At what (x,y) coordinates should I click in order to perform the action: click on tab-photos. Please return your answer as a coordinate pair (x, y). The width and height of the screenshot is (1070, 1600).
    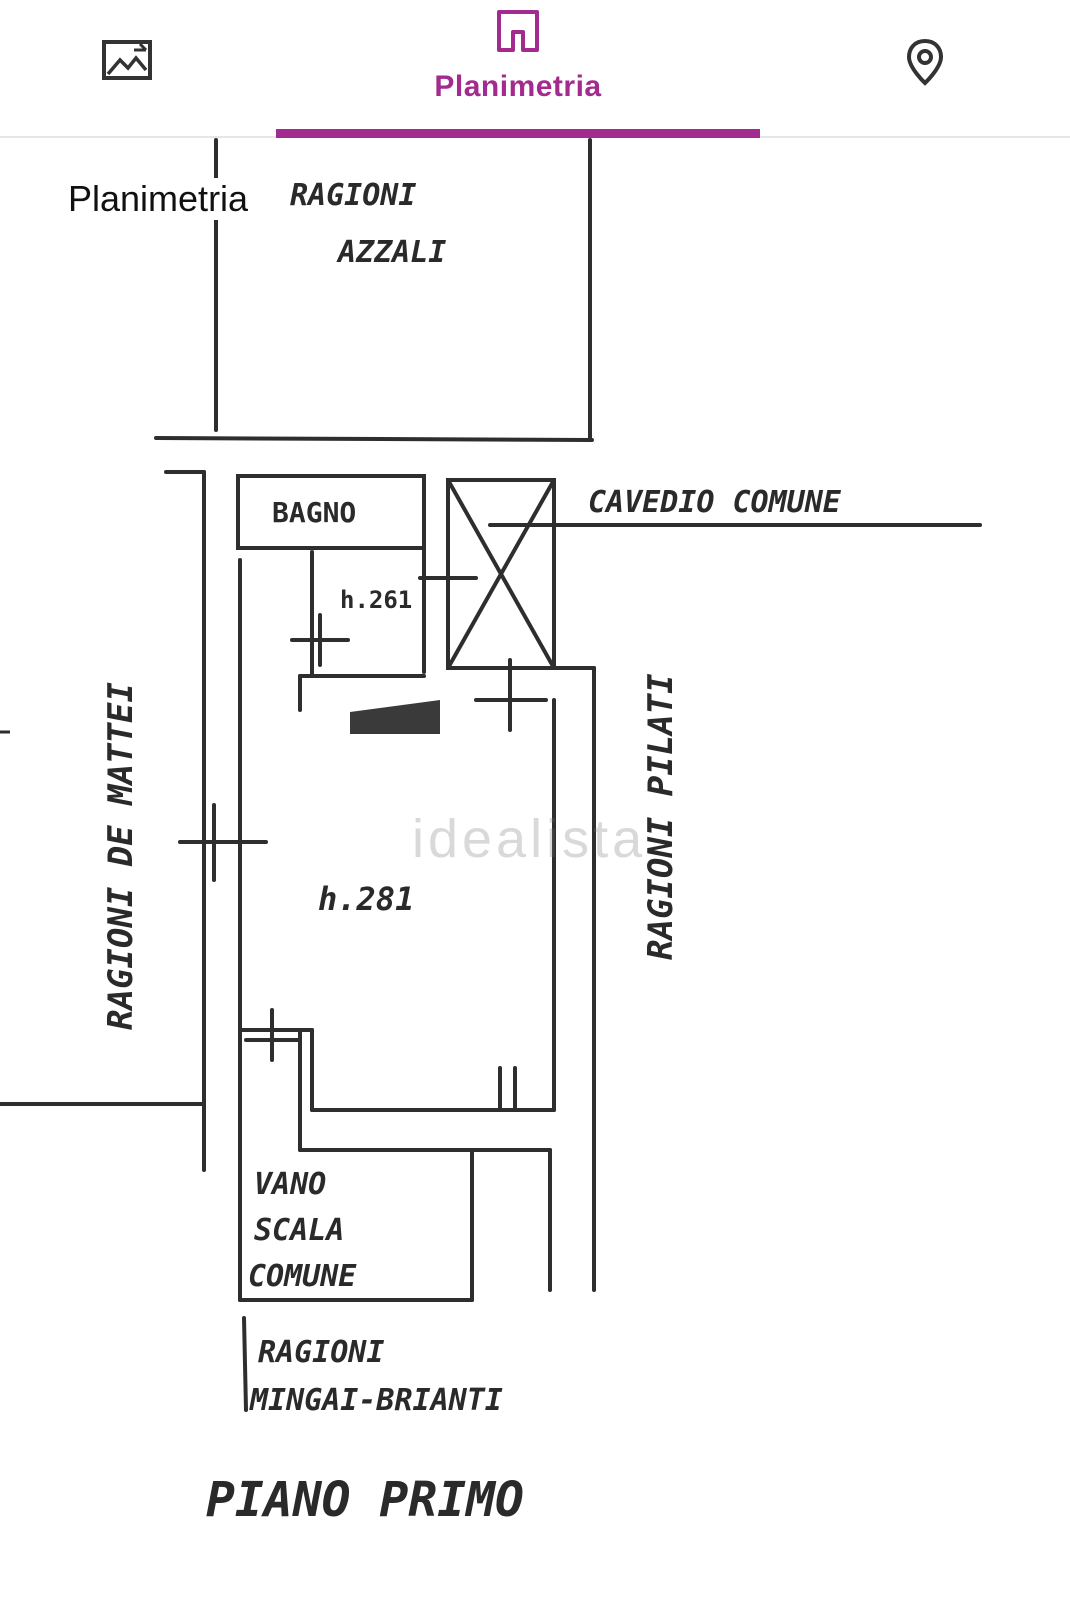
    Looking at the image, I should click on (138, 69).